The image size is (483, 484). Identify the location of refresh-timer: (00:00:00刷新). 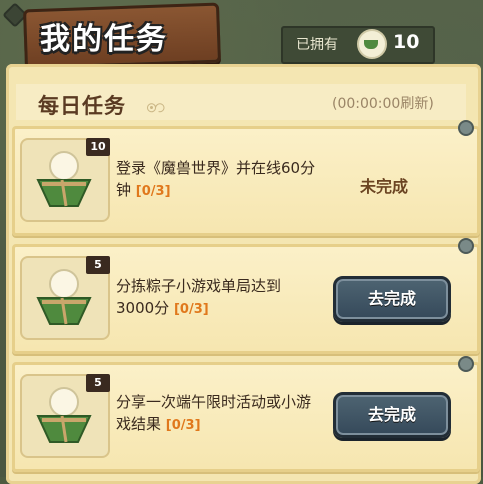
(383, 104).